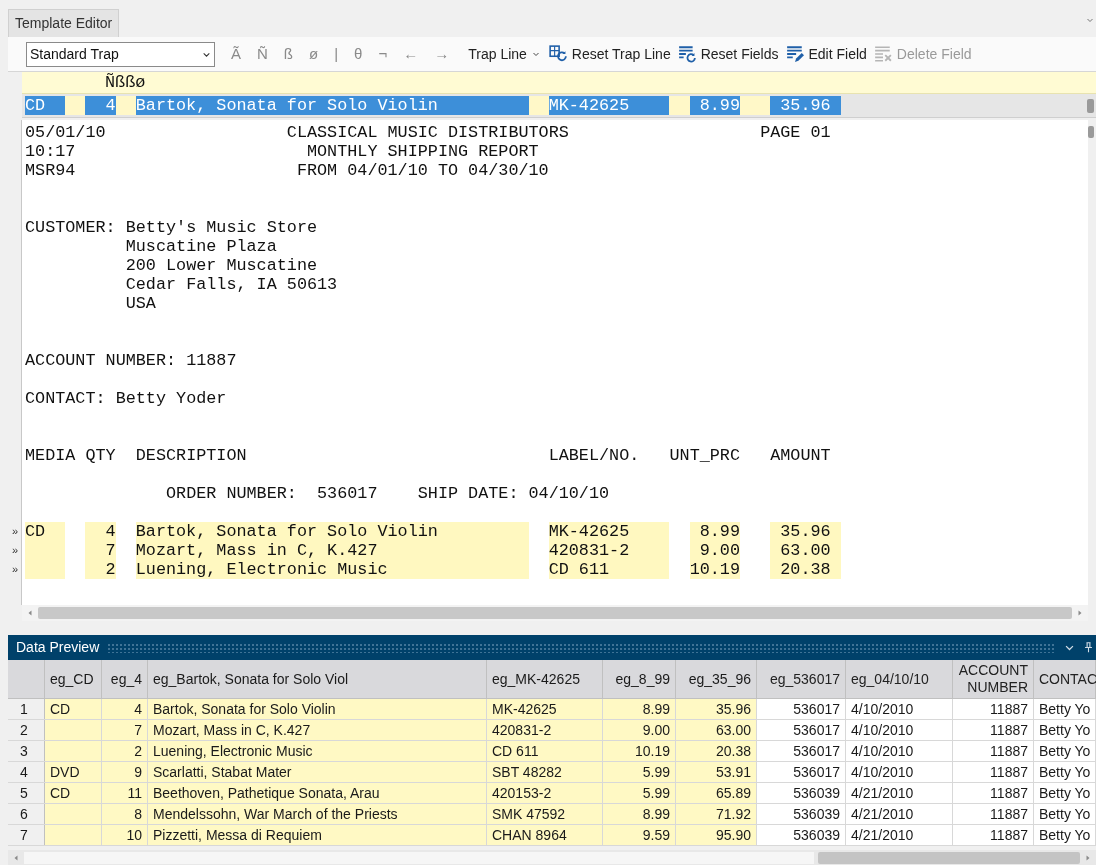 The image size is (1096, 865). I want to click on toolbar-button: Reset Fields, so click(727, 54).